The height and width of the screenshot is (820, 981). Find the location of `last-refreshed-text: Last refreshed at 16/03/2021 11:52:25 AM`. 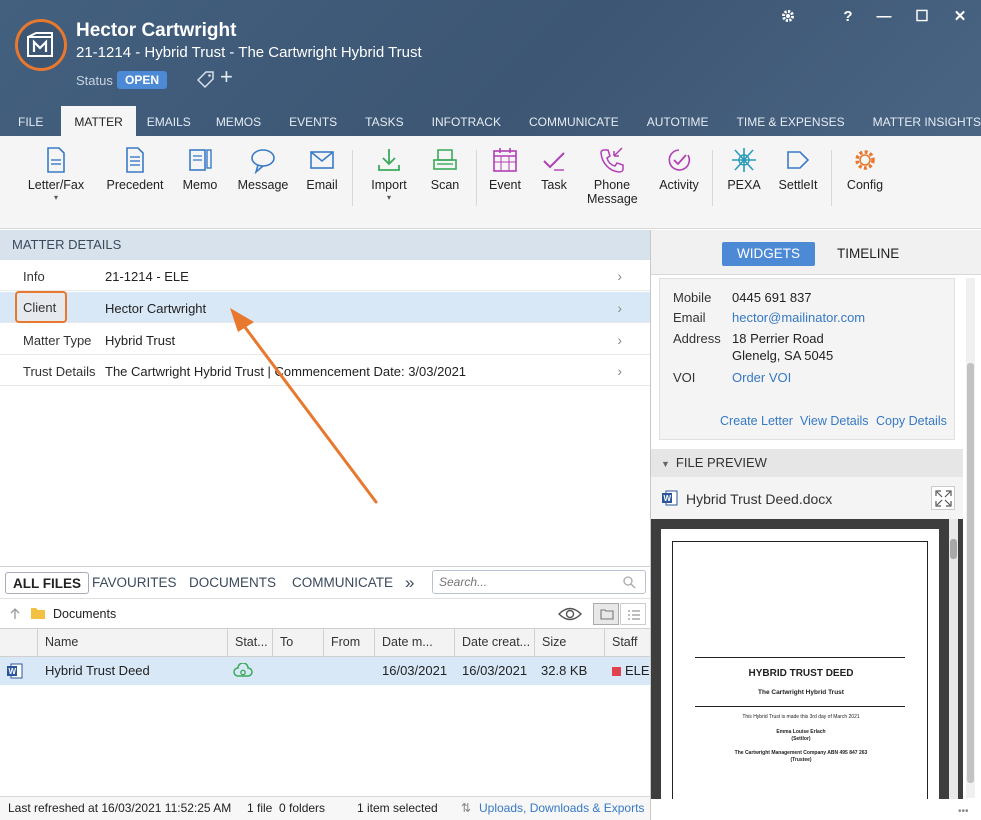

last-refreshed-text: Last refreshed at 16/03/2021 11:52:25 AM is located at coordinates (120, 808).